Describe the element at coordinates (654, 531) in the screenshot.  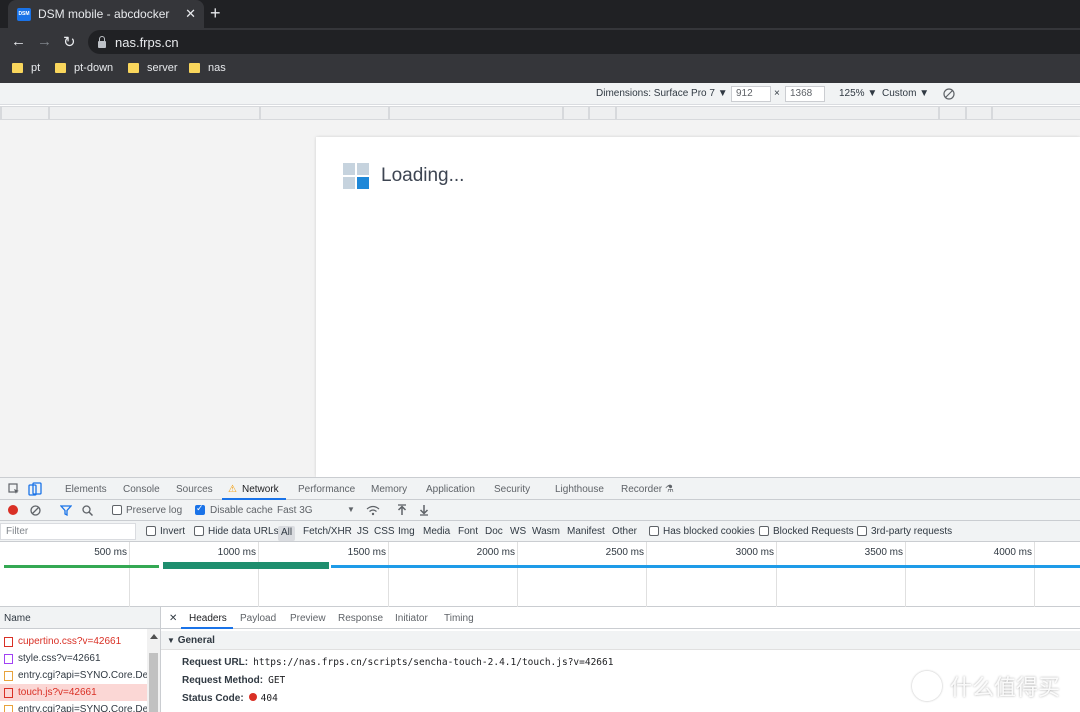
I see `has-blocked-cookies-checkbox` at that location.